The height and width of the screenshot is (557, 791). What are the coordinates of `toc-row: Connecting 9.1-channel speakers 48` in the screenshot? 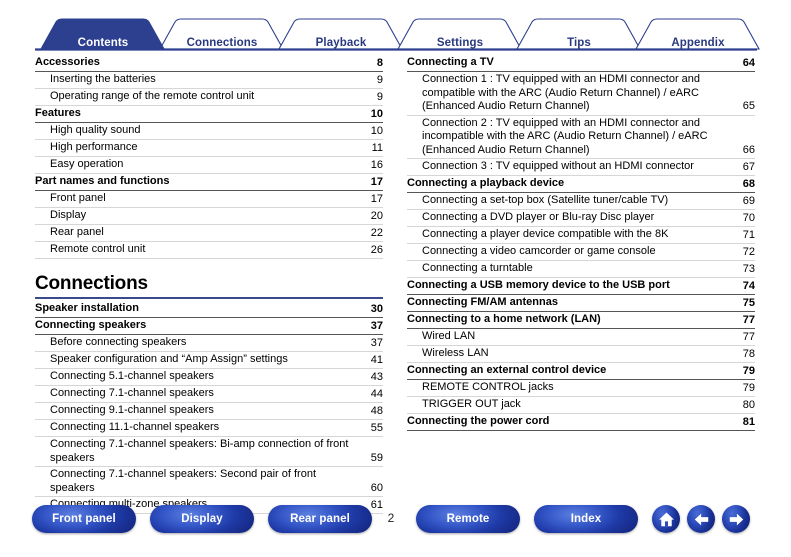 It's located at (209, 411).